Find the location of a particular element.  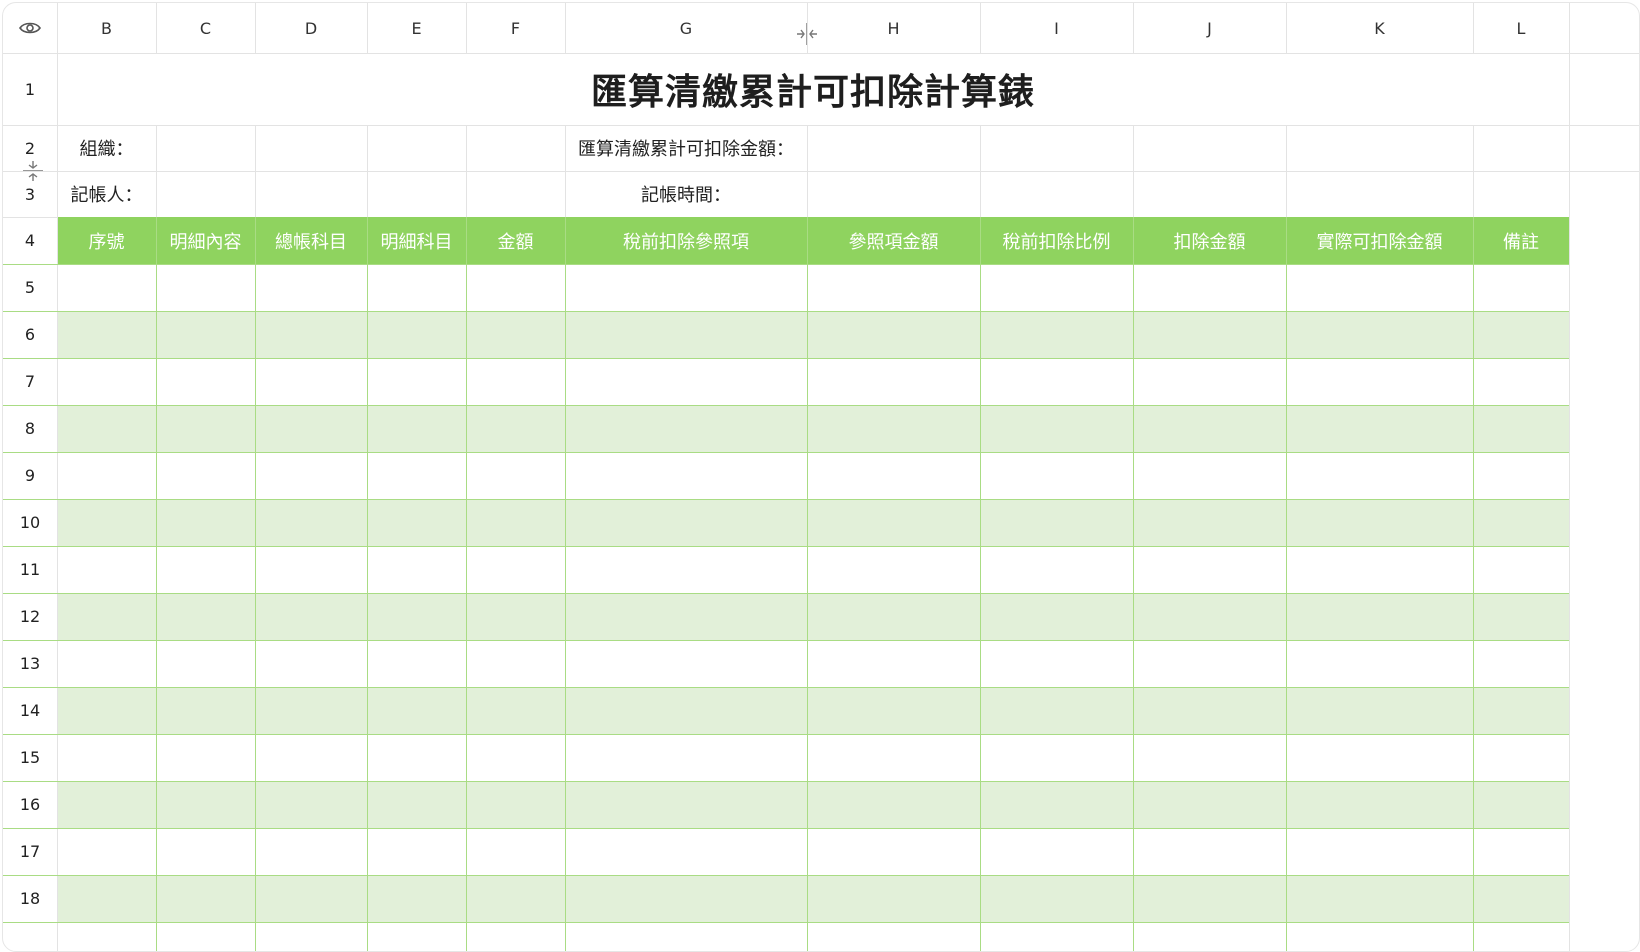

column-header-b: B is located at coordinates (106, 28).